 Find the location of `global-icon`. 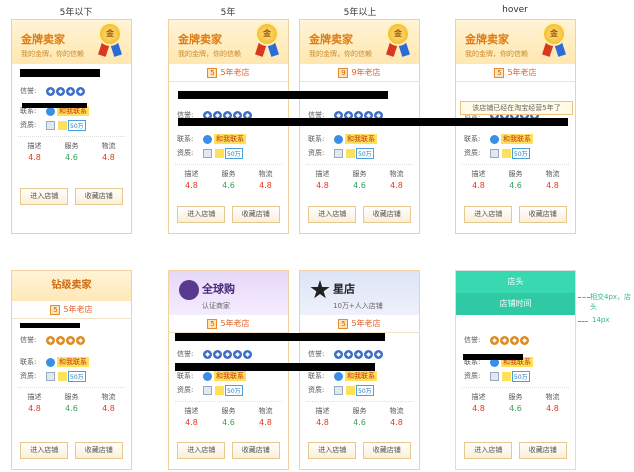

global-icon is located at coordinates (189, 290).